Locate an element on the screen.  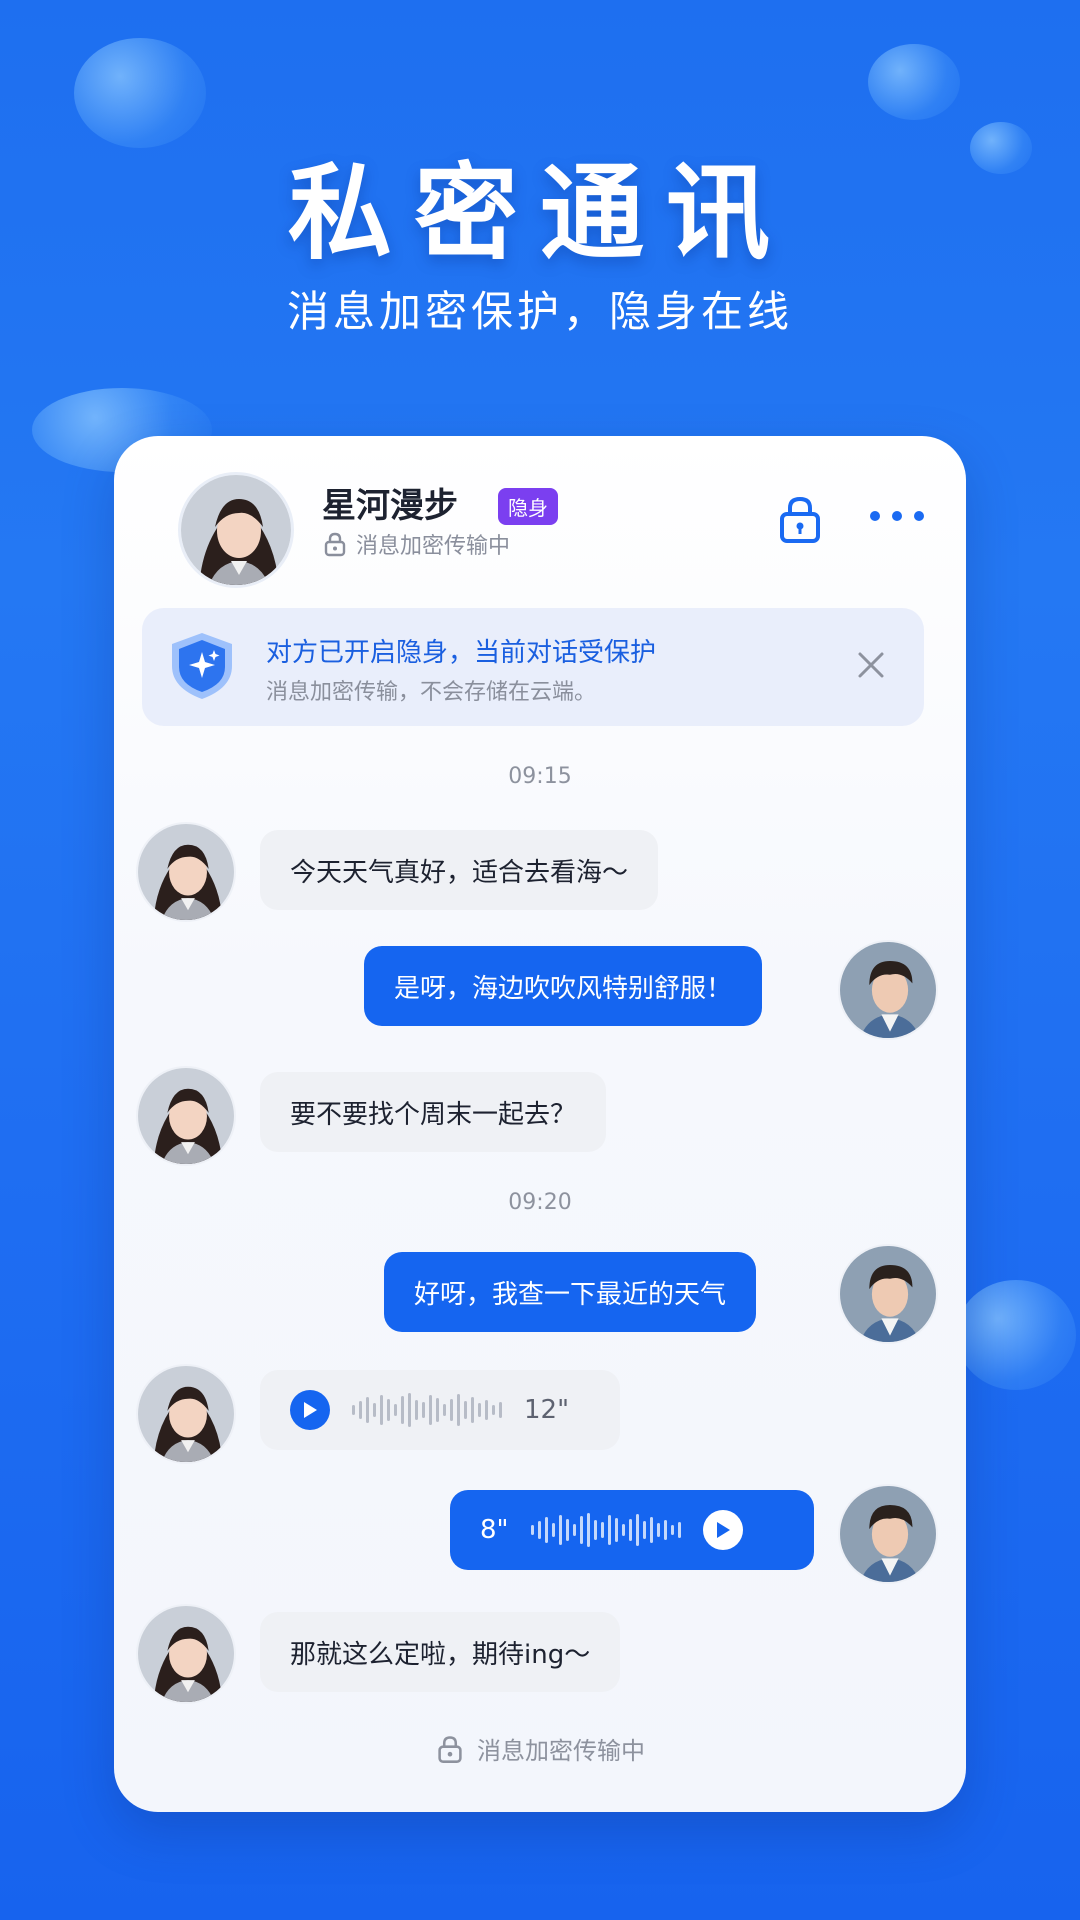
voice-duration: 8" is located at coordinates (494, 1530).